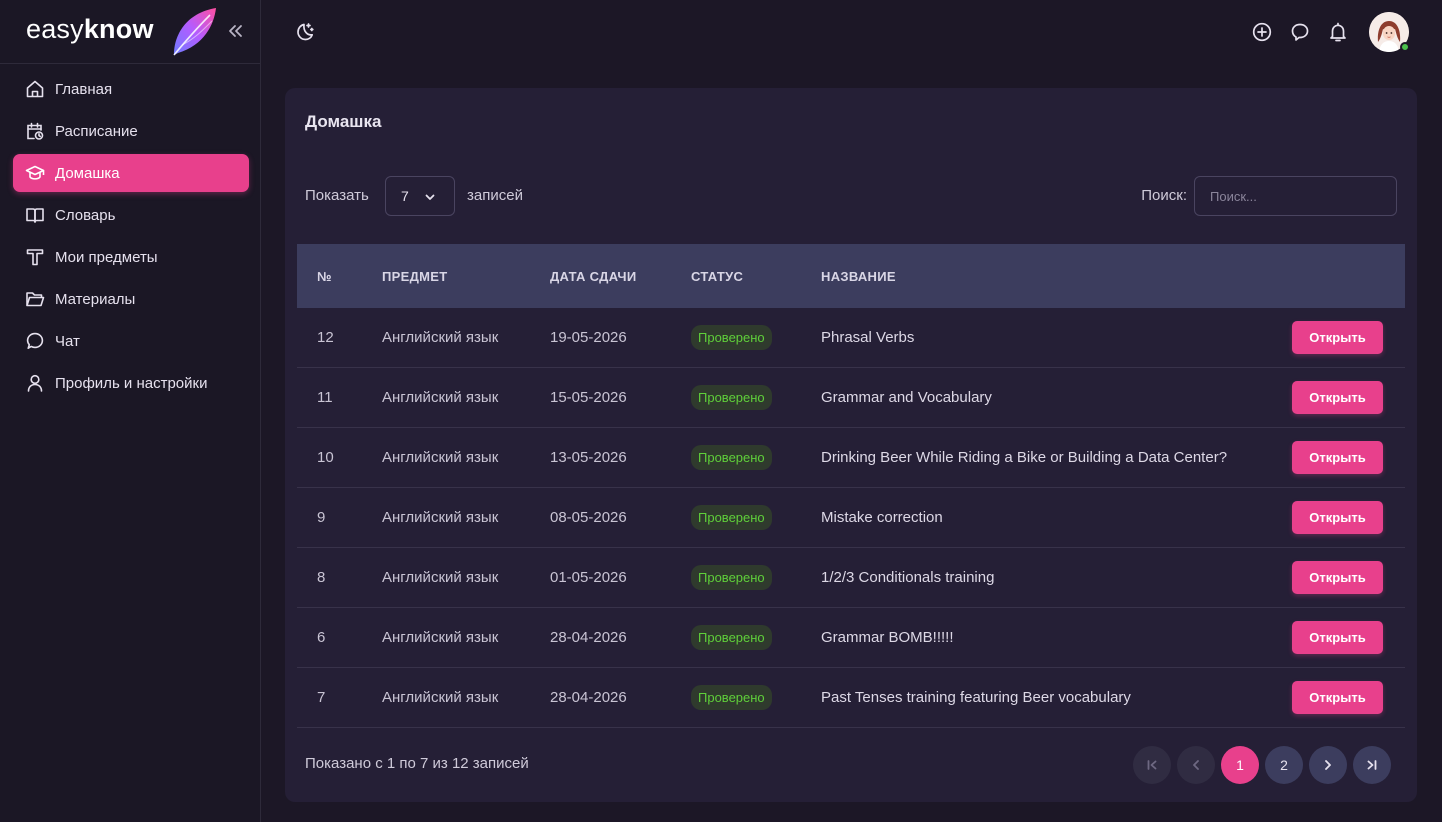  I want to click on search-label: Поиск:, so click(1164, 195).